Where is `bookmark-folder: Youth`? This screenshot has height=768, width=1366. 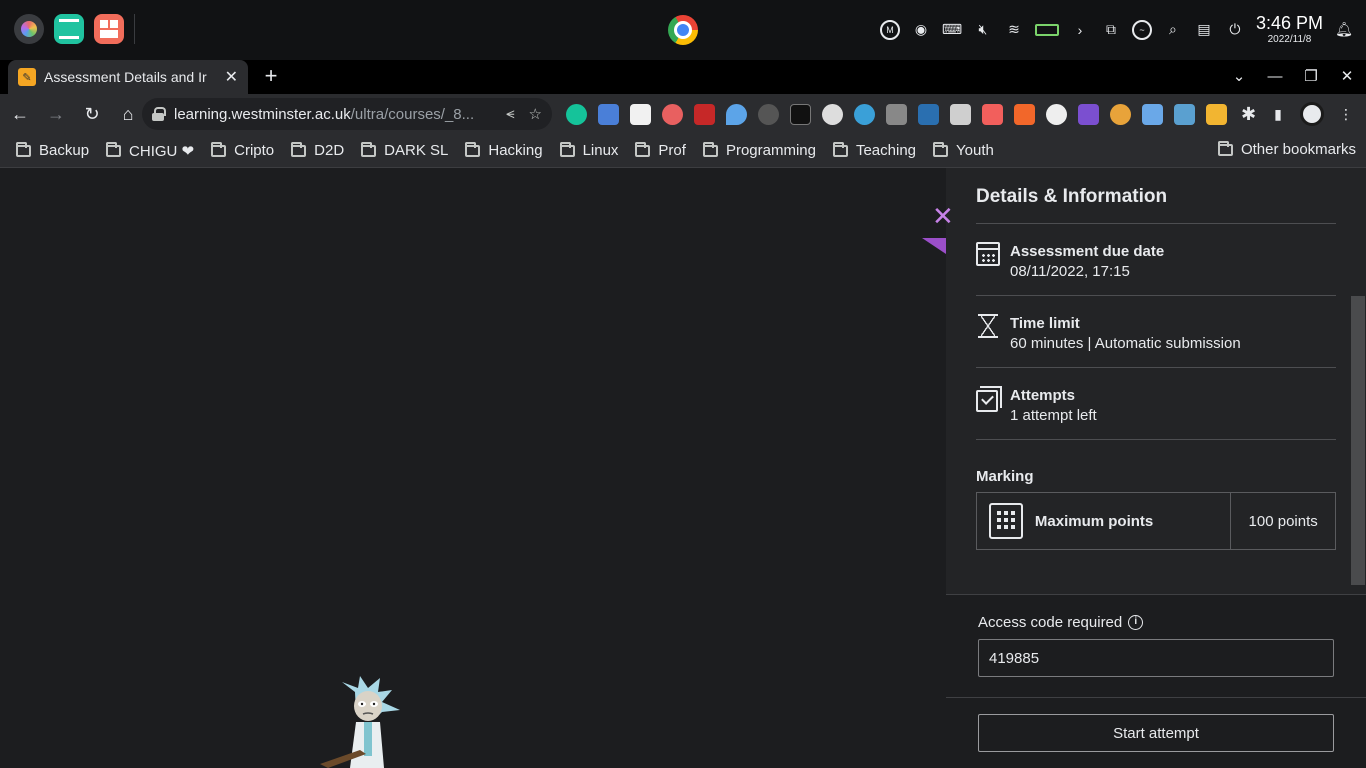 bookmark-folder: Youth is located at coordinates (963, 150).